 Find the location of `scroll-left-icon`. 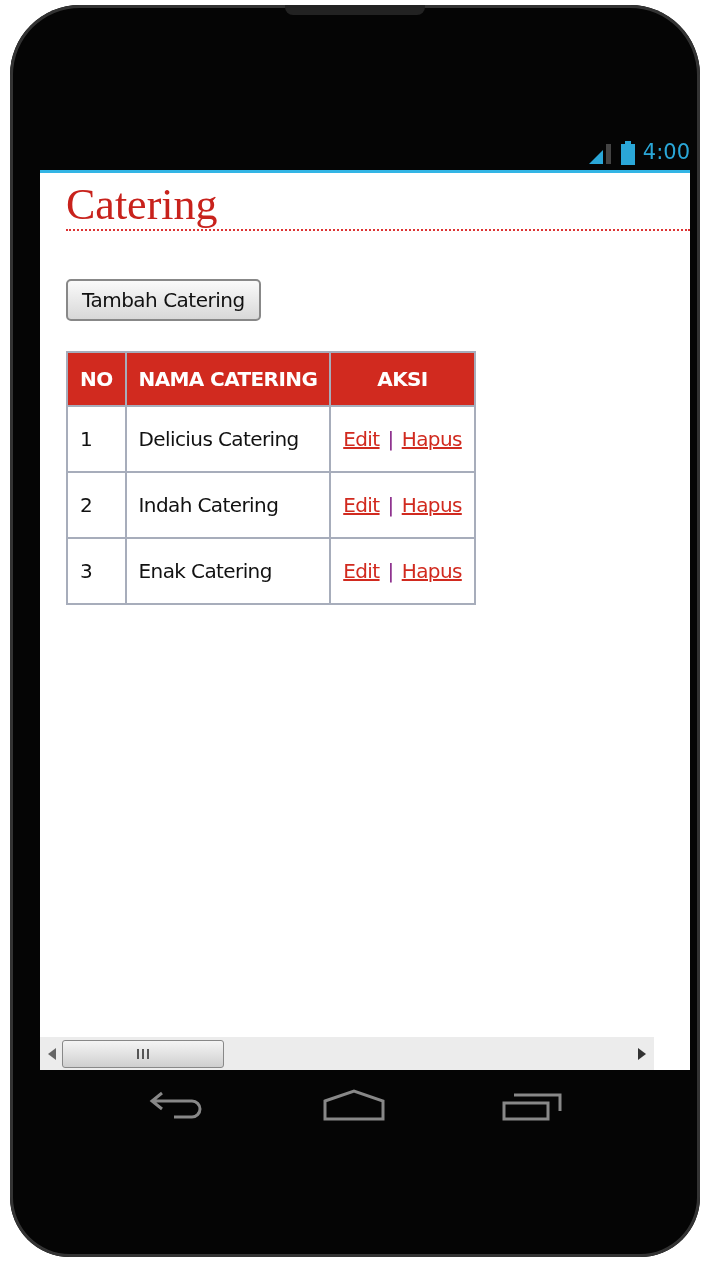

scroll-left-icon is located at coordinates (52, 1053).